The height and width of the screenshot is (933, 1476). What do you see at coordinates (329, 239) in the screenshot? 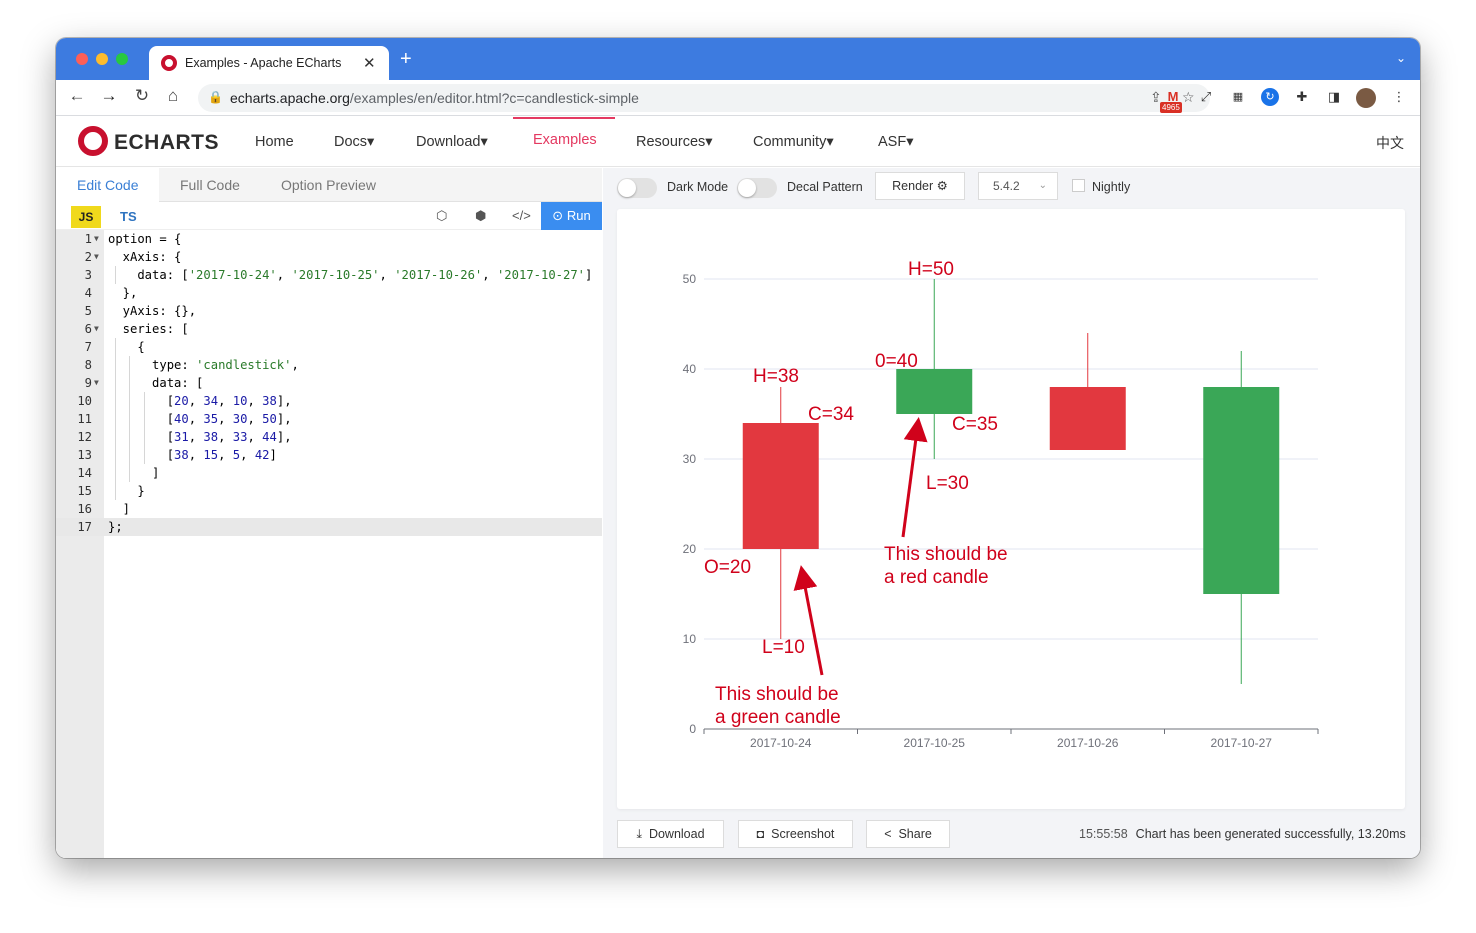
I see `code-line: 1 ▼ option = {` at bounding box center [329, 239].